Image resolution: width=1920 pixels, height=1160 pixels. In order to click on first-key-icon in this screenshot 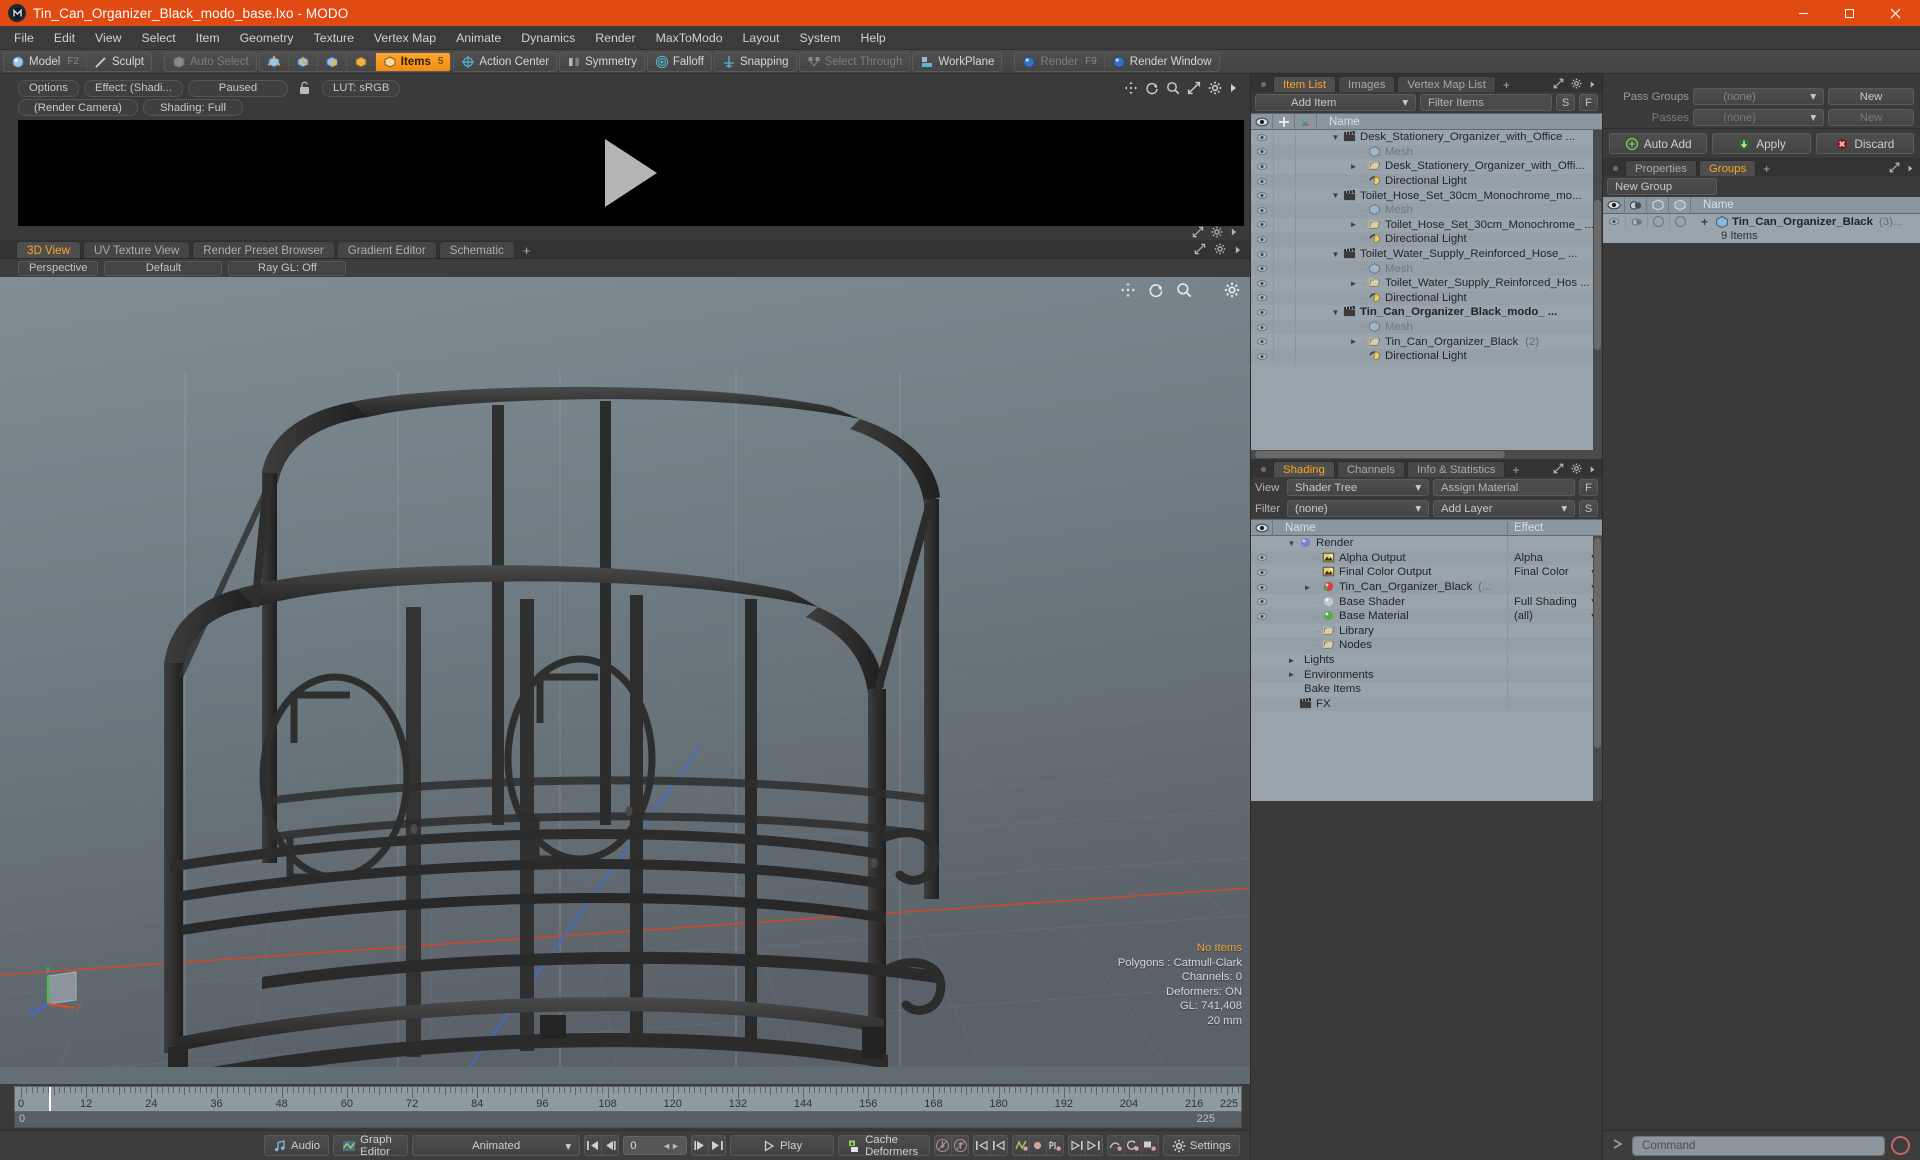, I will do `click(982, 1145)`.